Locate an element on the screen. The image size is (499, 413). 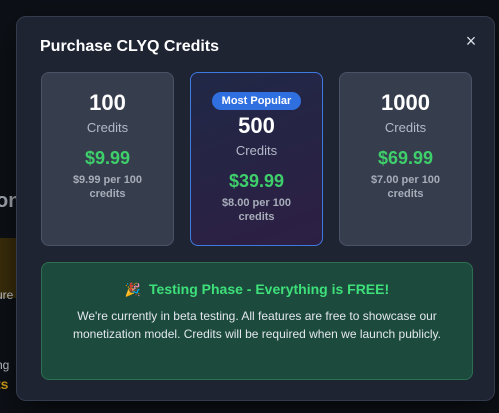
most-popular-badge: Most Popular is located at coordinates (256, 101).